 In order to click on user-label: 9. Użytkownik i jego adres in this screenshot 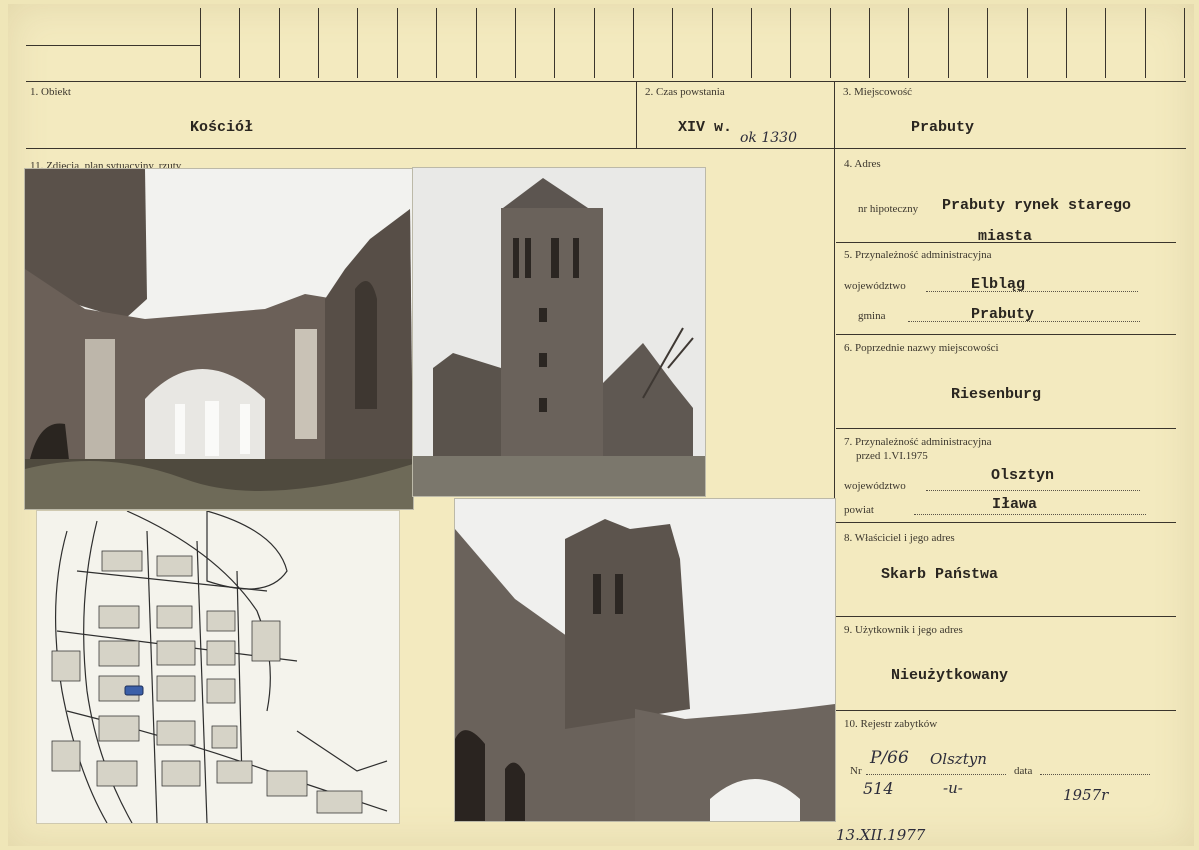, I will do `click(903, 630)`.